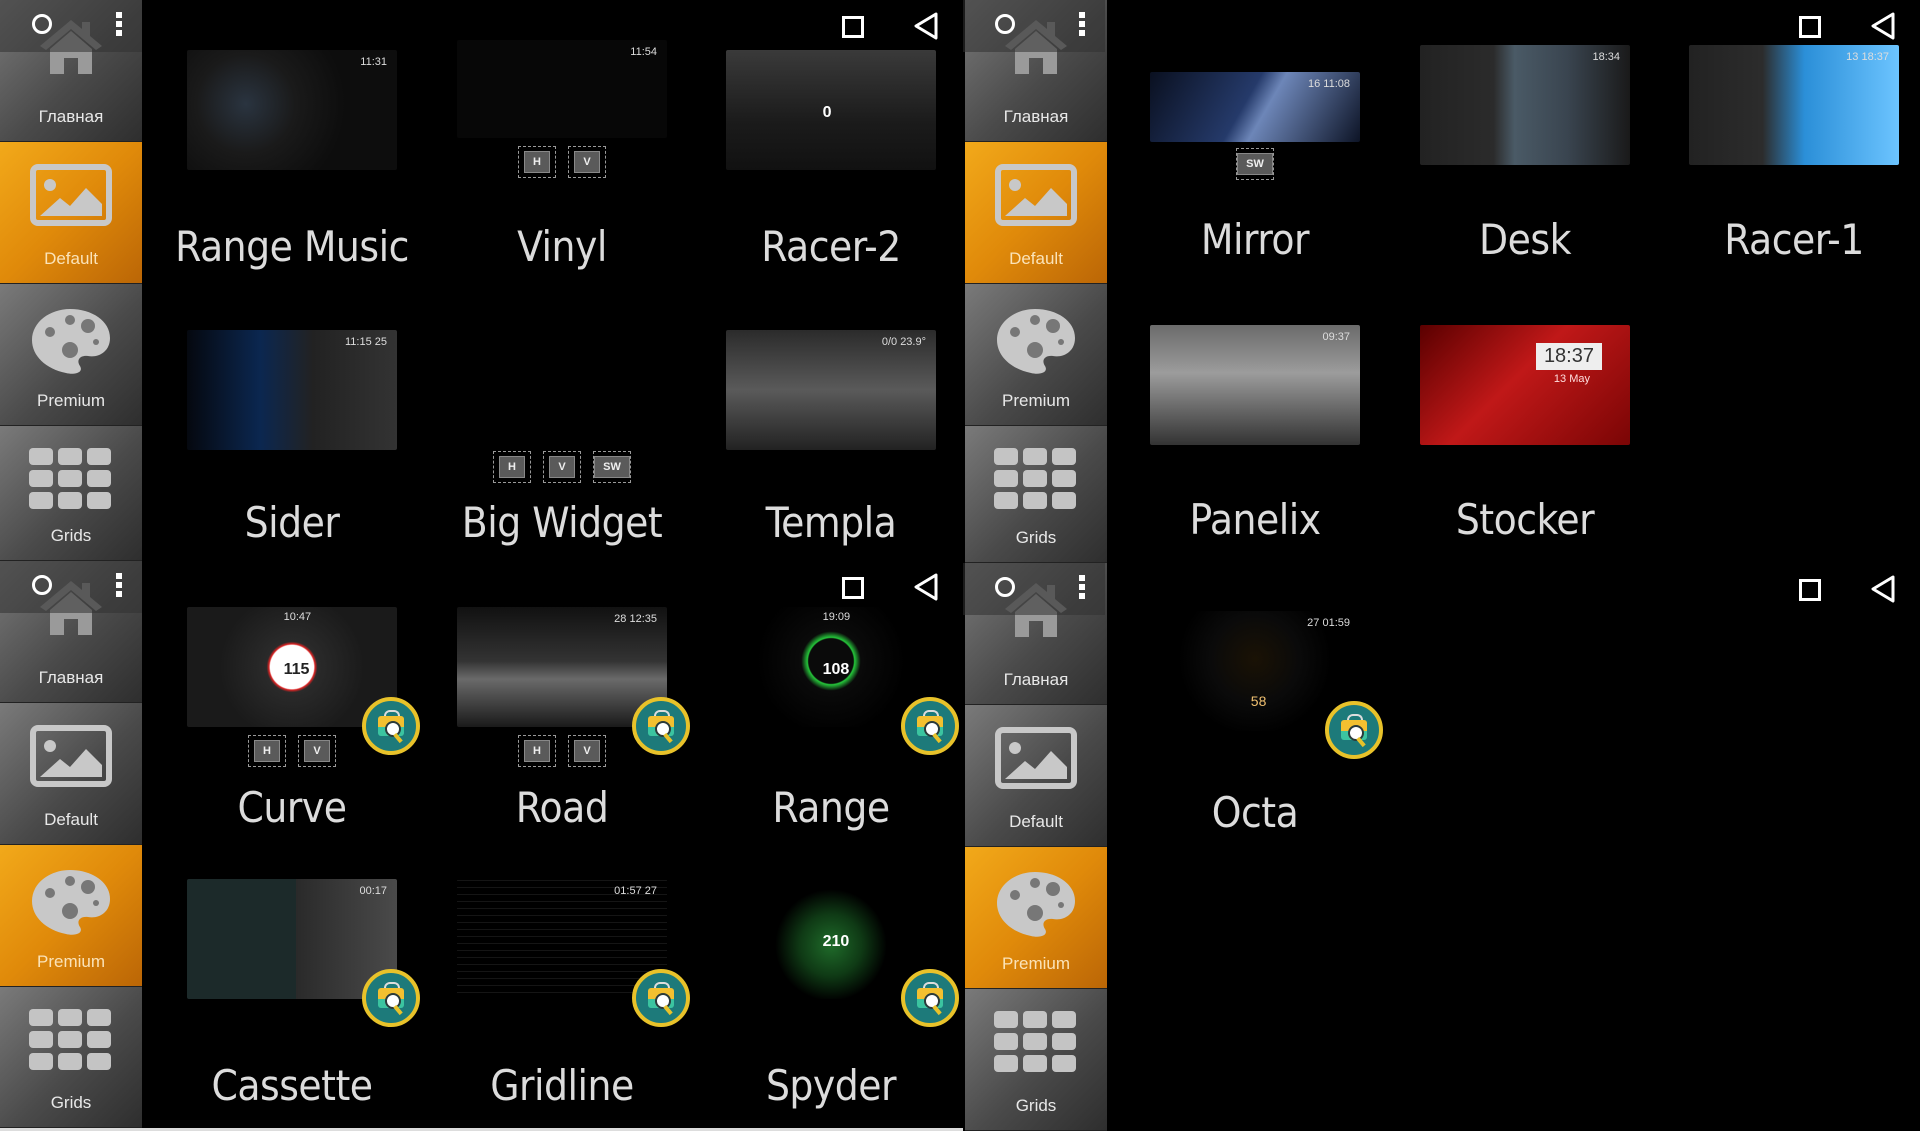  I want to click on theme-preview-octa: 27 01:59 58, so click(1255, 671).